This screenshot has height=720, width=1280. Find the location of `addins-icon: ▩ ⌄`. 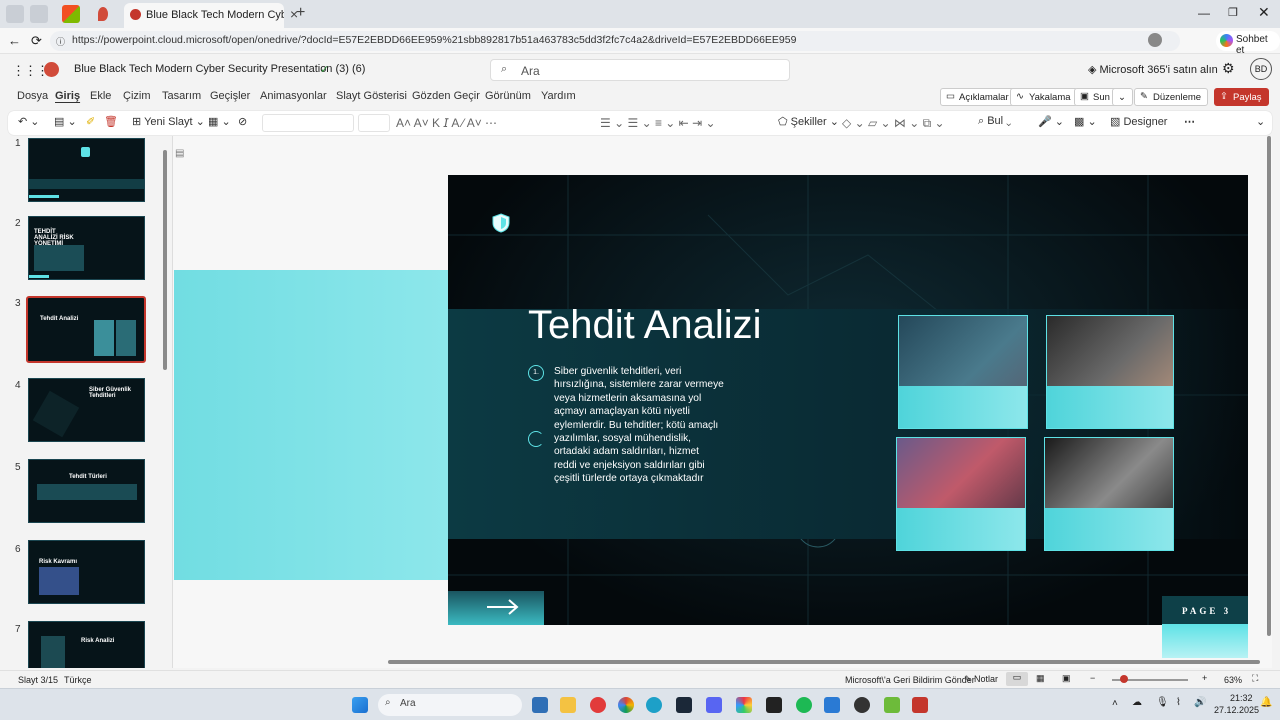

addins-icon: ▩ ⌄ is located at coordinates (1085, 121).